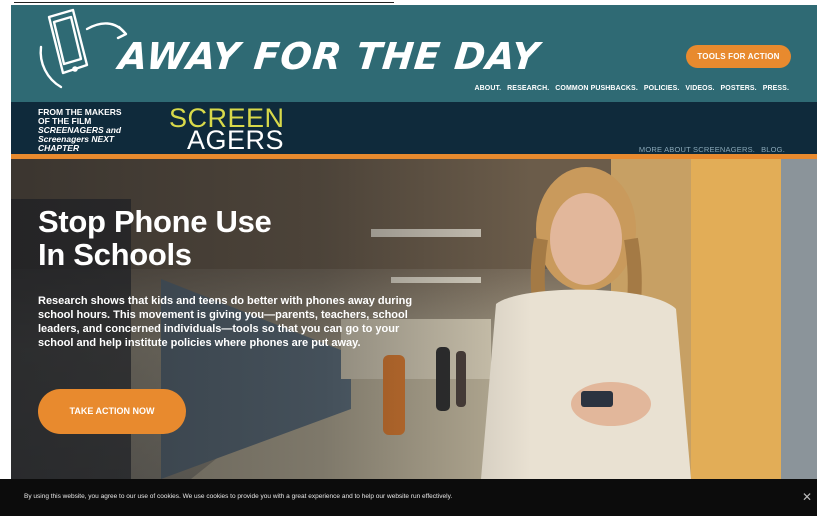 This screenshot has height=516, width=817. I want to click on take-action-now-button: TAKE ACTION NOW, so click(112, 411).